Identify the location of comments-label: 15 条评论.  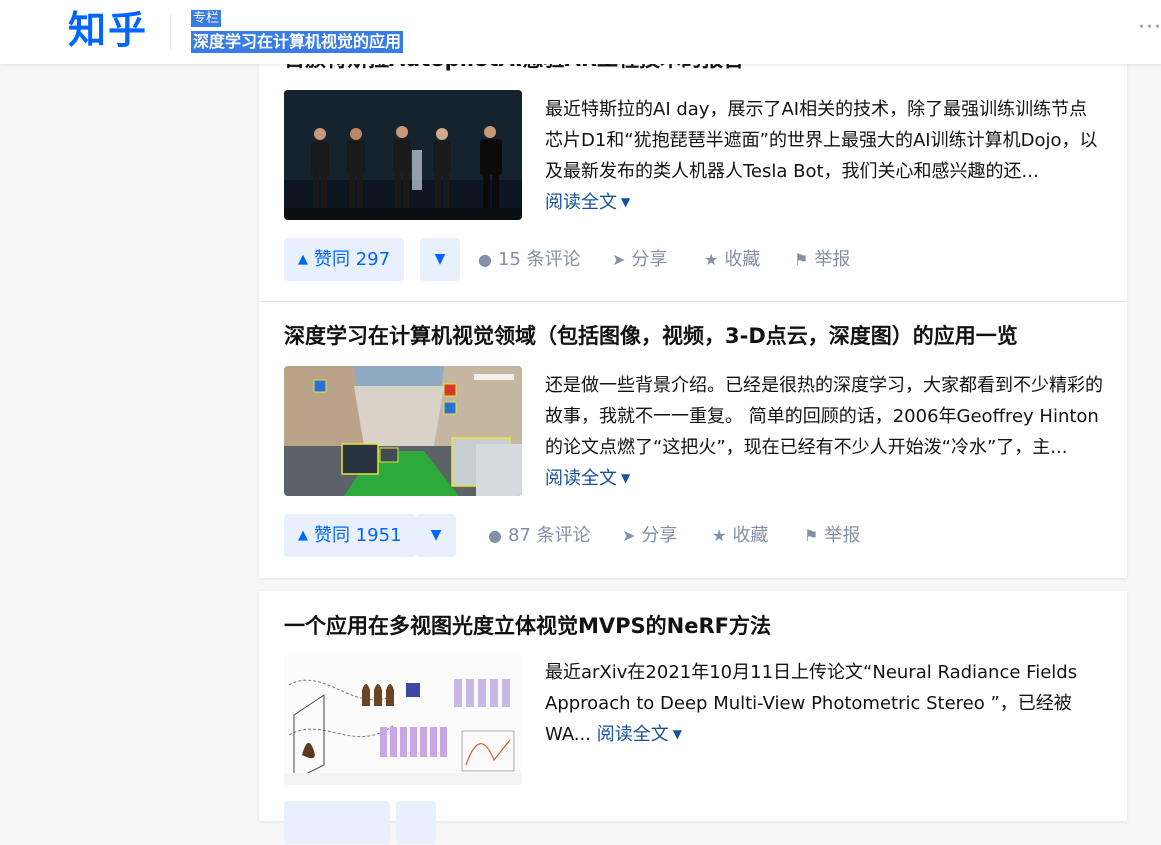
(539, 259).